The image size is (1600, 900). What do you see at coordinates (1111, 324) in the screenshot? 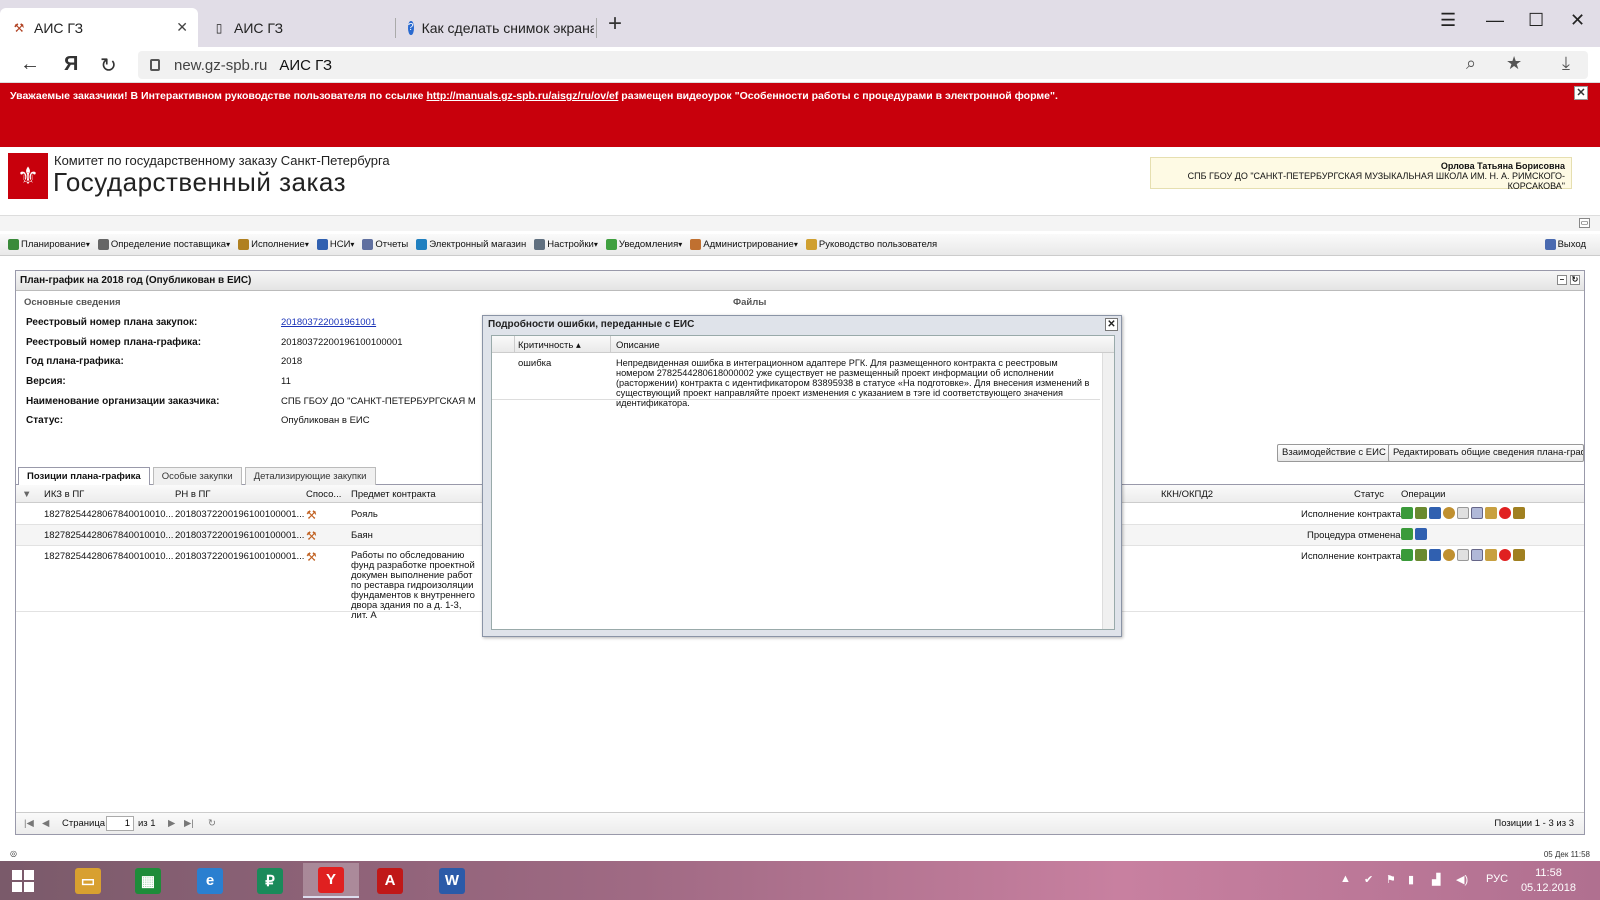
I see `close-dialog-icon: ✕` at bounding box center [1111, 324].